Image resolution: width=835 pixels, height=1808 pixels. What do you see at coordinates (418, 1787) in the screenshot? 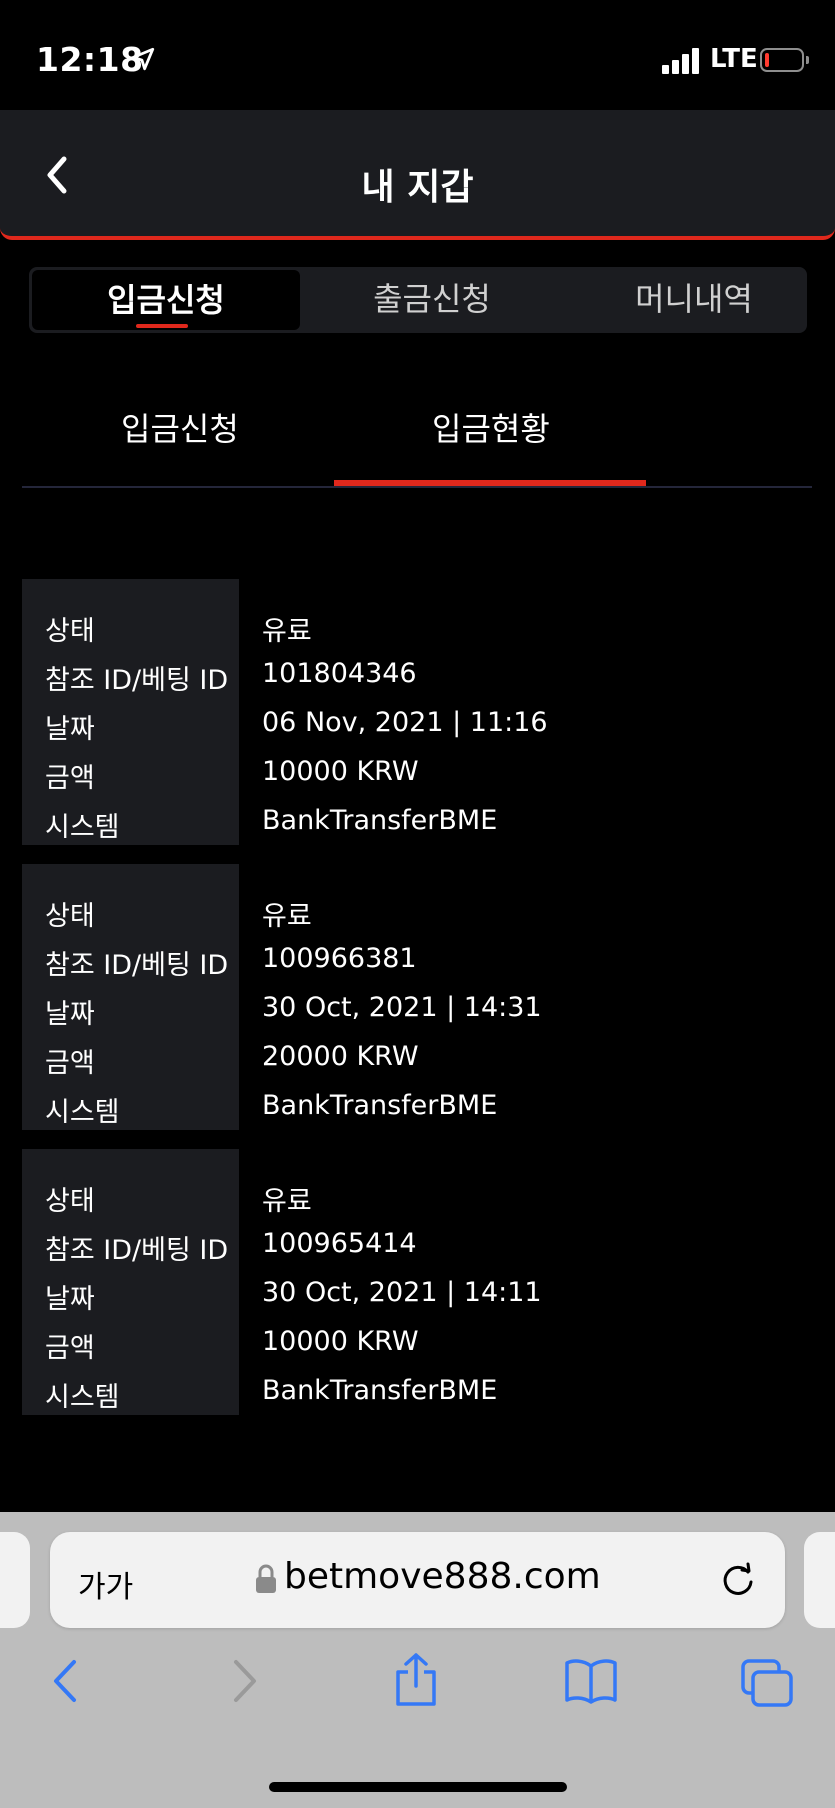
I see `home-indicator` at bounding box center [418, 1787].